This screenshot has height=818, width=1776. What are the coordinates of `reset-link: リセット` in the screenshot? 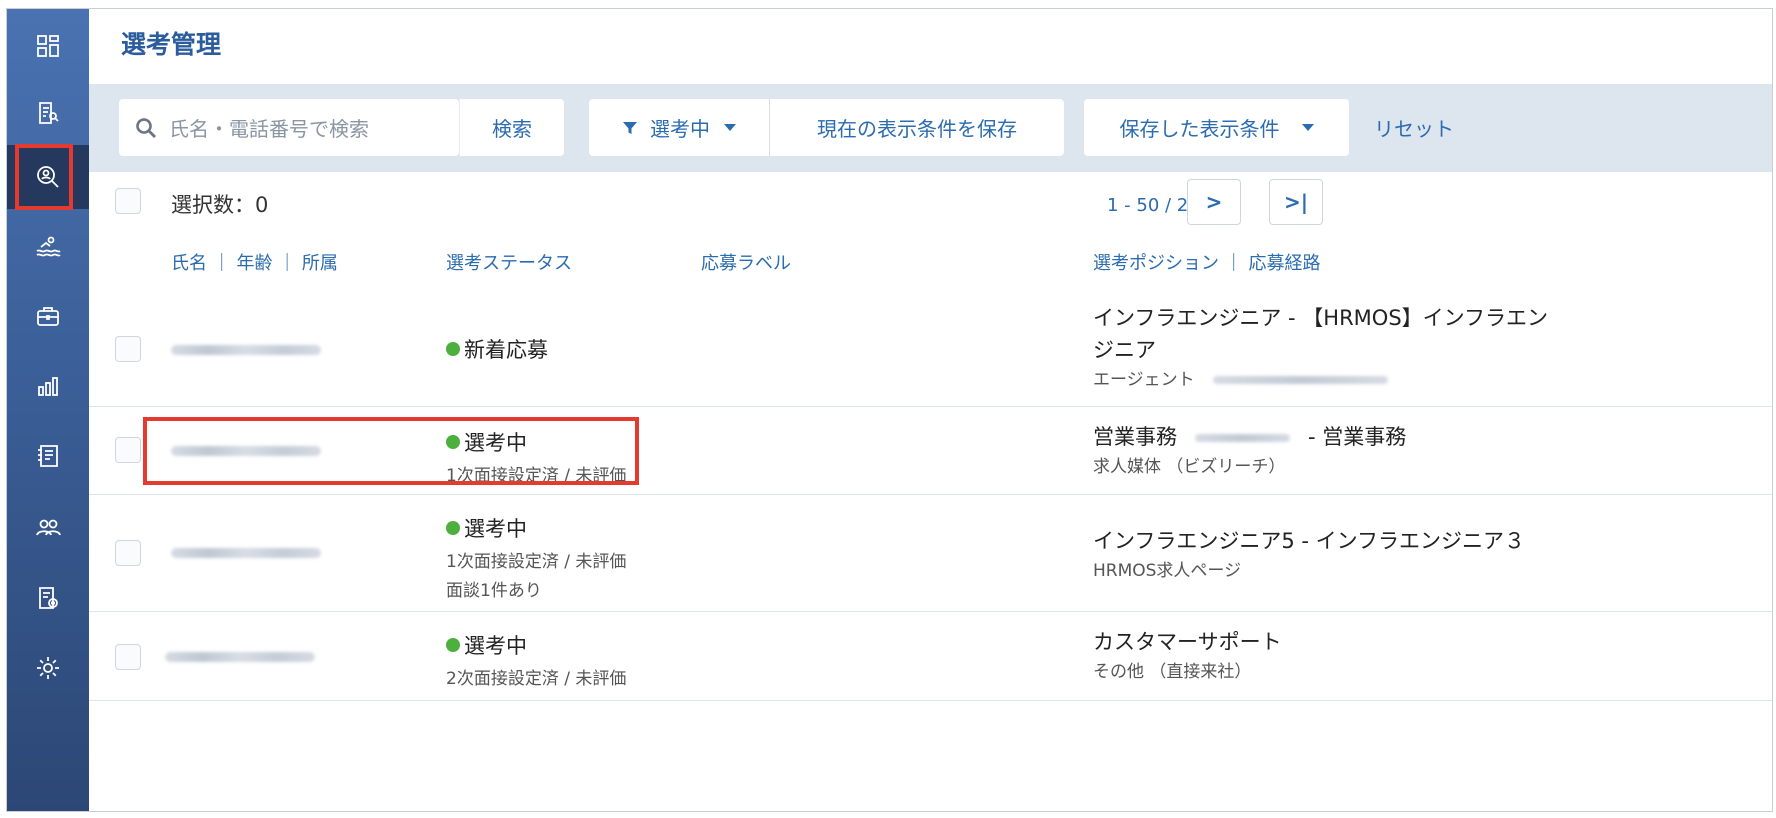 It's located at (1414, 127).